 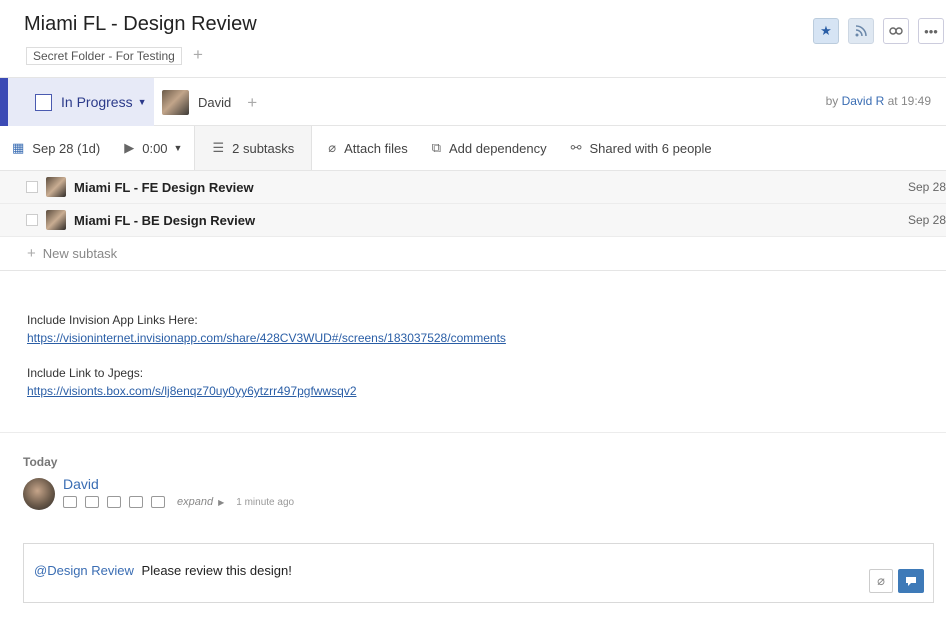 What do you see at coordinates (826, 31) in the screenshot?
I see `star-icon: ★` at bounding box center [826, 31].